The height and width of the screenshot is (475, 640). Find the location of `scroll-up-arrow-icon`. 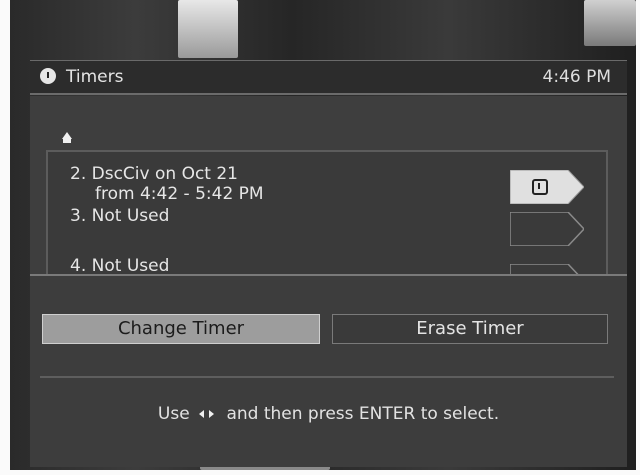

scroll-up-arrow-icon is located at coordinates (67, 137).